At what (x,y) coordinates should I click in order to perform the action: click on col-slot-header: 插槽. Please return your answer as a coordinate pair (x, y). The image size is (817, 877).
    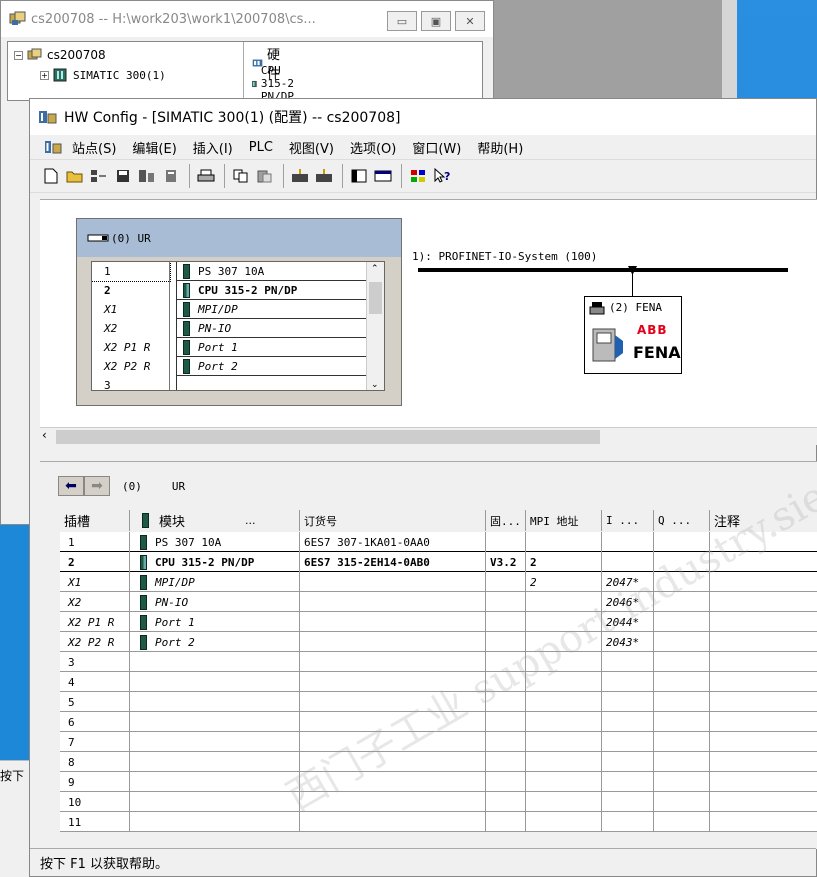
    Looking at the image, I should click on (95, 520).